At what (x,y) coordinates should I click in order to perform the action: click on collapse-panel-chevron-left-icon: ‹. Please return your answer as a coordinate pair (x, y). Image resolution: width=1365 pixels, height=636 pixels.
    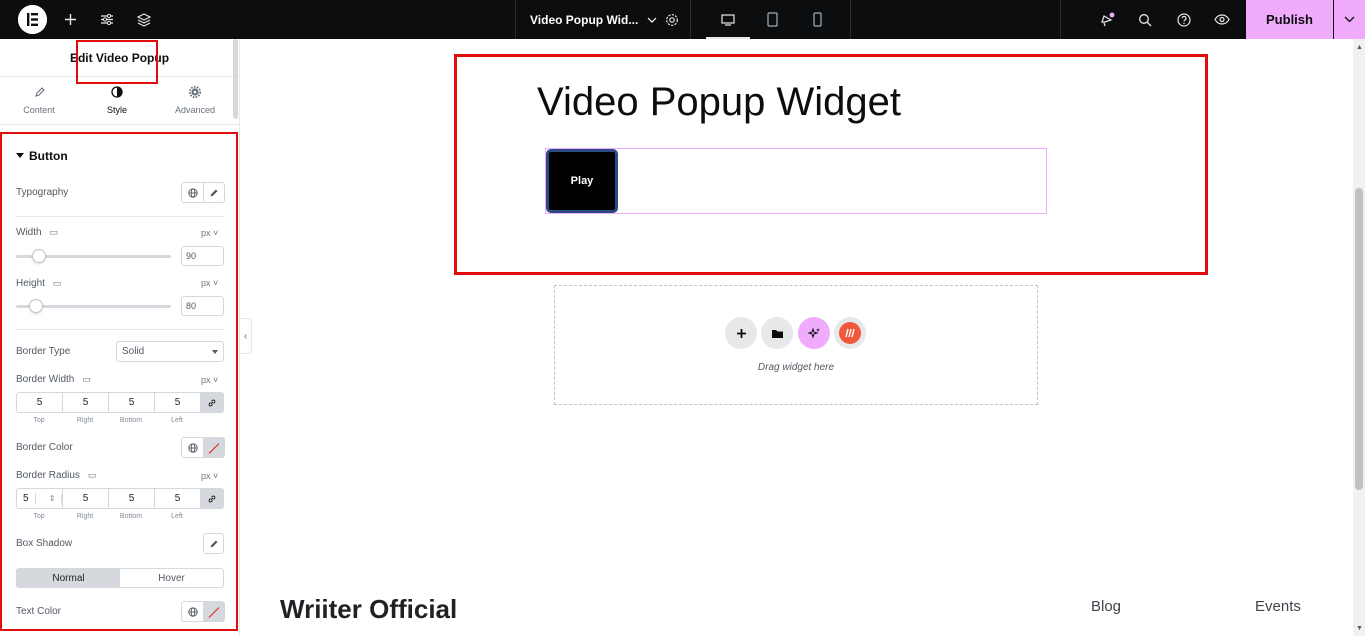
    Looking at the image, I should click on (246, 336).